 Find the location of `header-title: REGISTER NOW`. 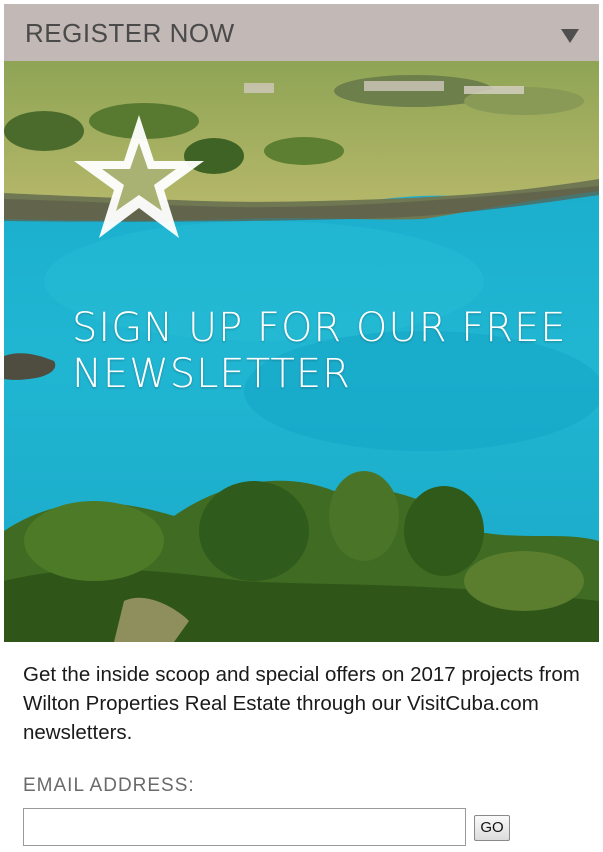

header-title: REGISTER NOW is located at coordinates (130, 33).